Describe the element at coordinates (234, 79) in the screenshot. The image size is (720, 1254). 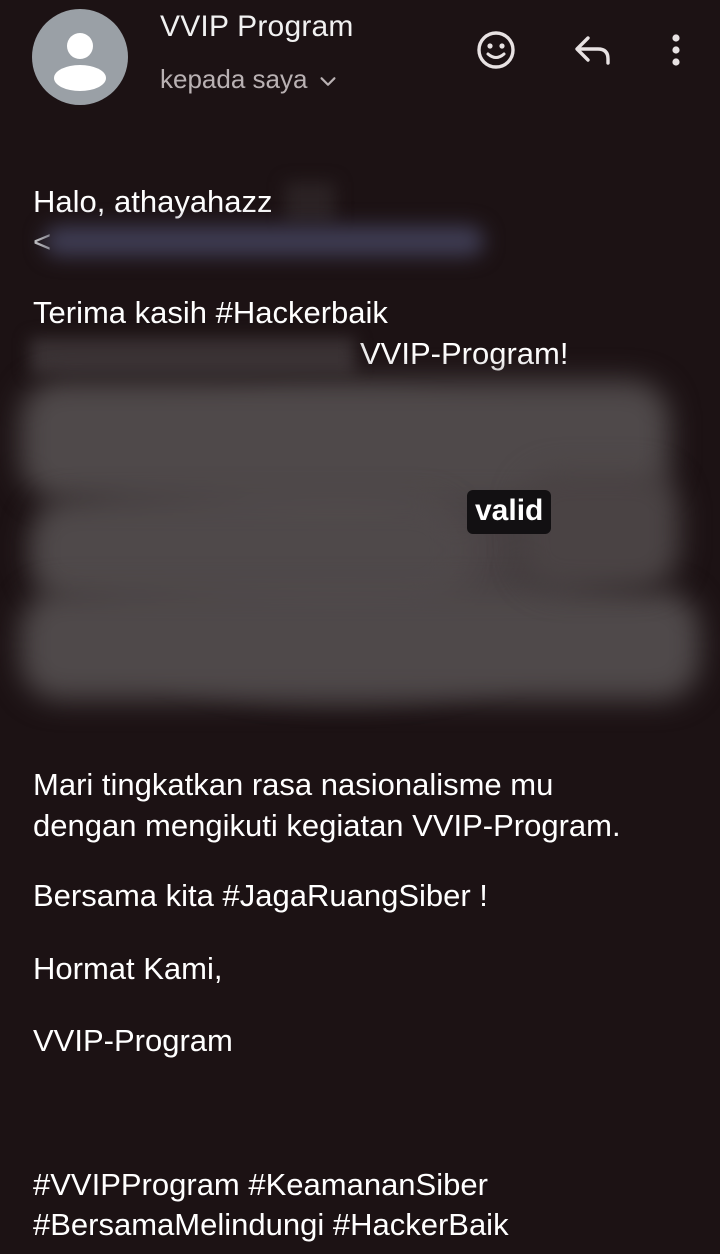
I see `recipient-label: kepada saya` at that location.